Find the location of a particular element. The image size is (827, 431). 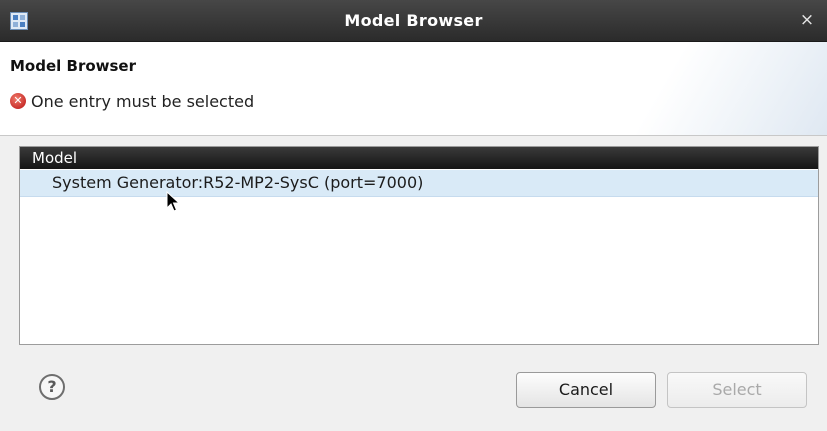

help-icon: ? is located at coordinates (52, 387).